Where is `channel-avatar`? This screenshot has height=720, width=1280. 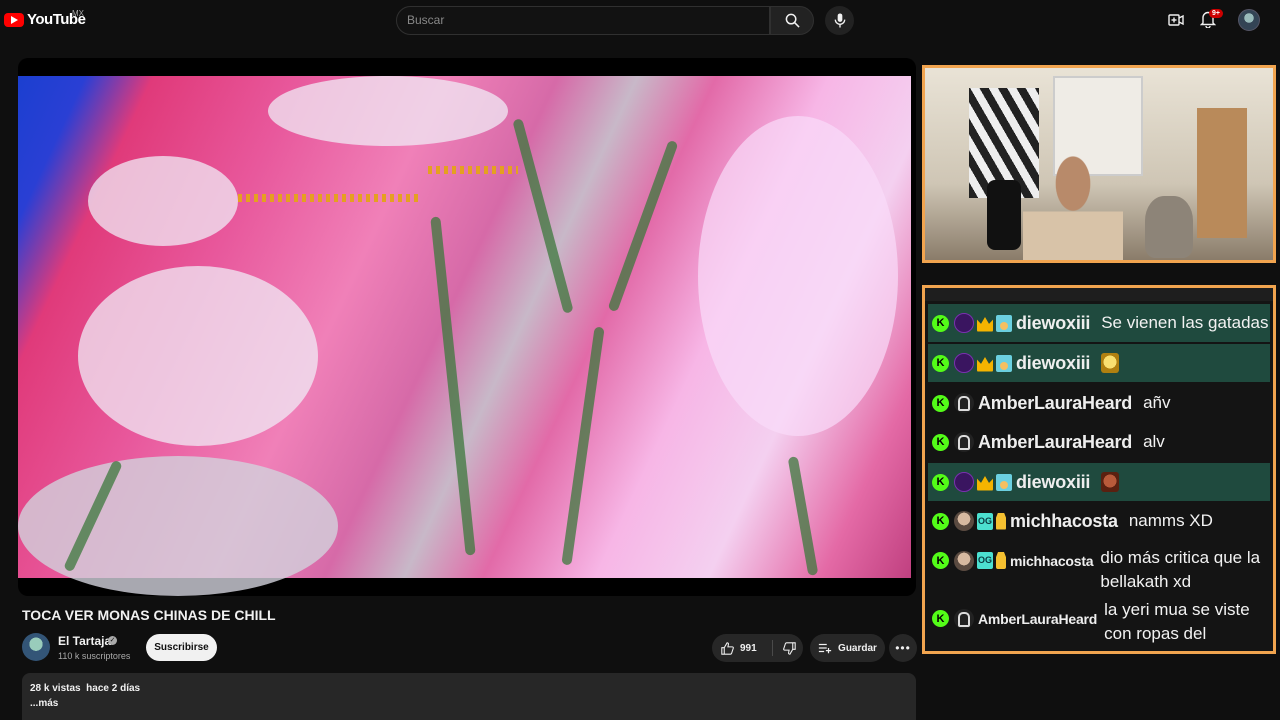
channel-avatar is located at coordinates (36, 647).